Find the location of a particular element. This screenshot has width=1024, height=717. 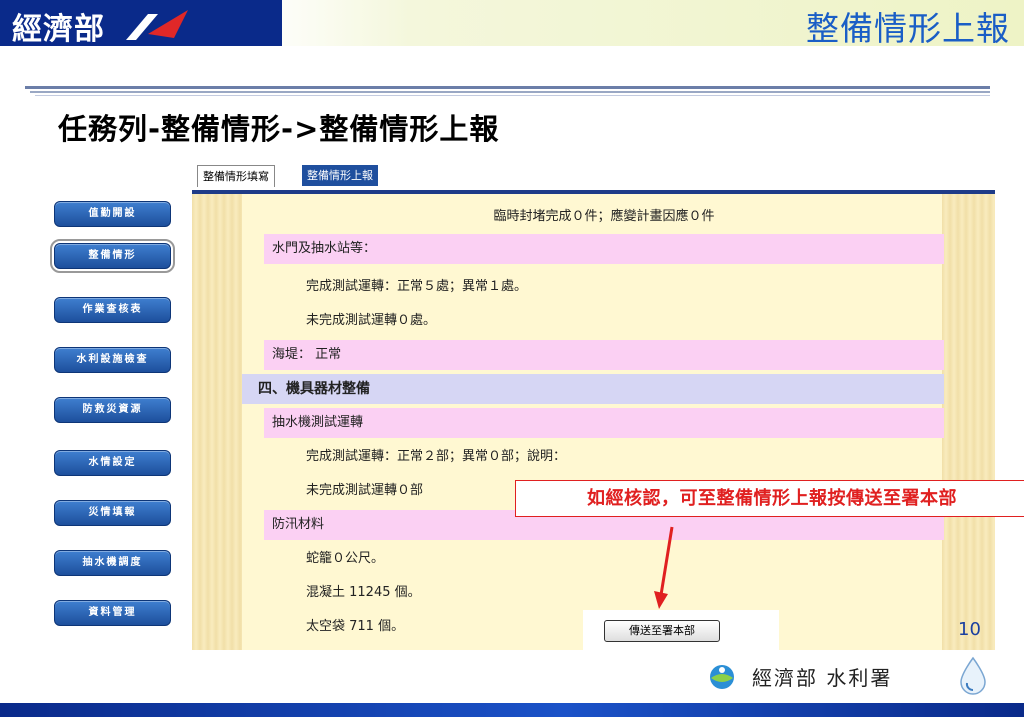

page-number: 10 is located at coordinates (969, 629).